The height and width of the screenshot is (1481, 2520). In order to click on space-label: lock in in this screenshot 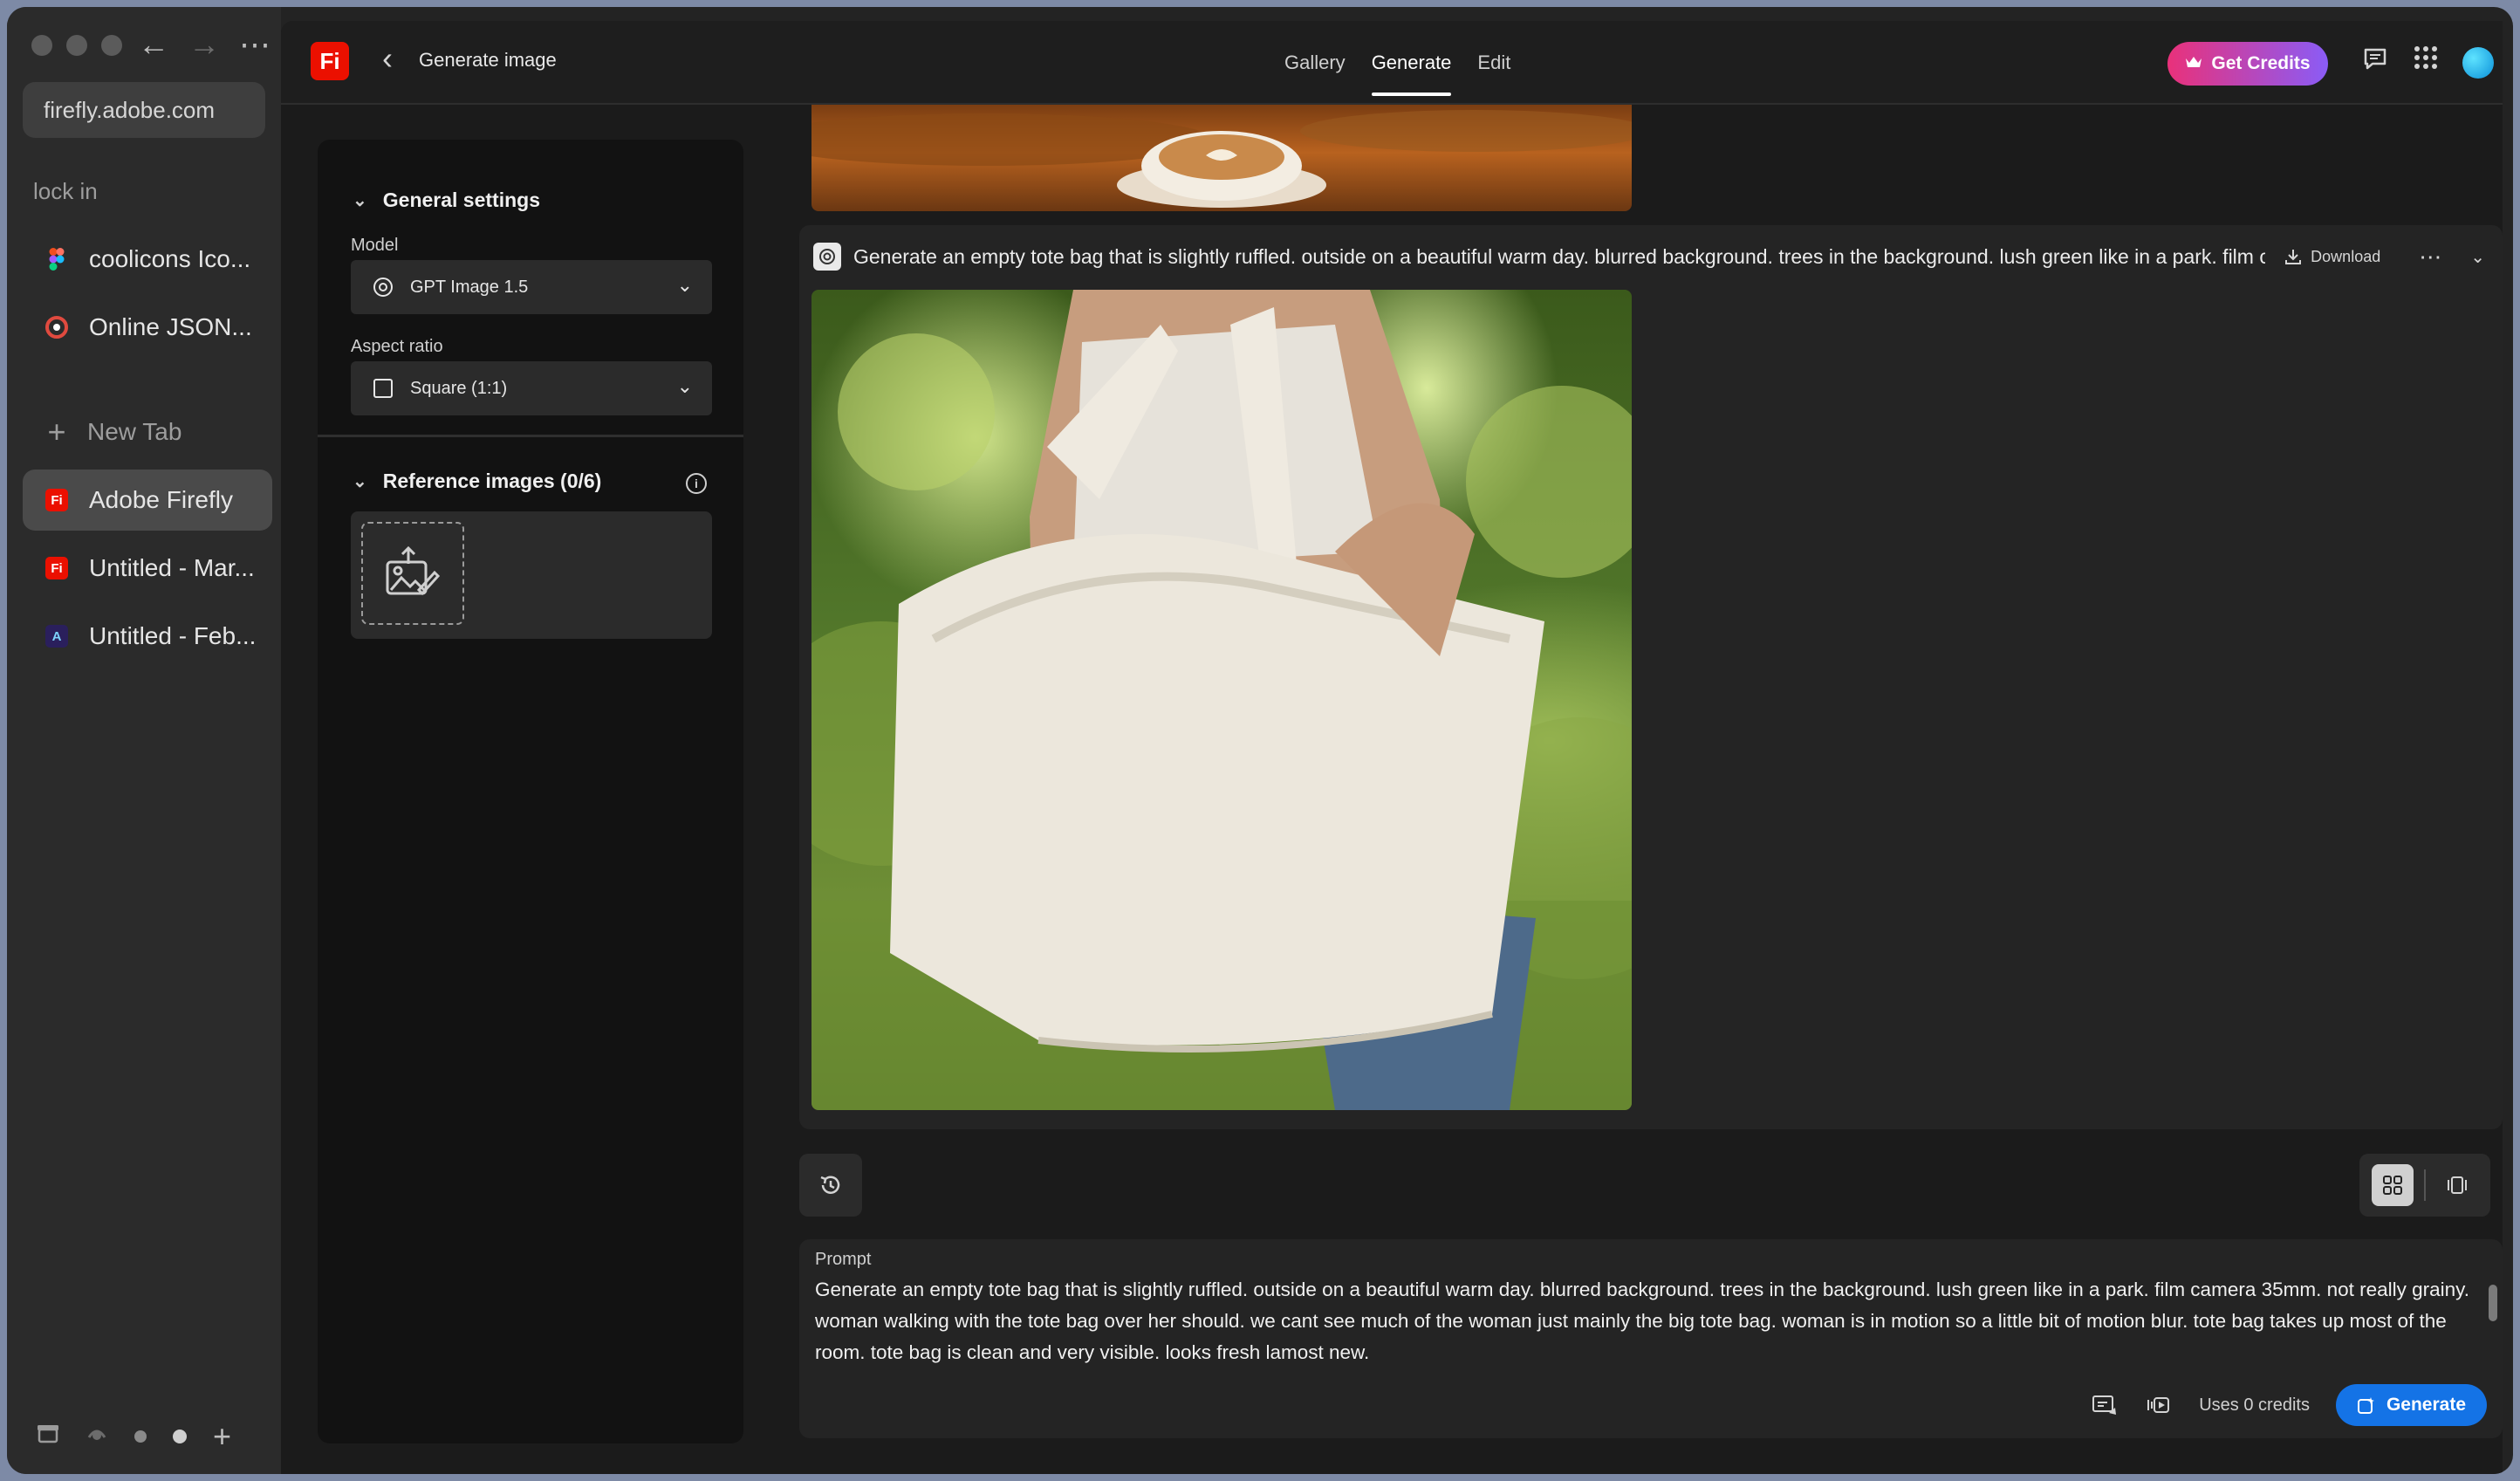, I will do `click(65, 191)`.